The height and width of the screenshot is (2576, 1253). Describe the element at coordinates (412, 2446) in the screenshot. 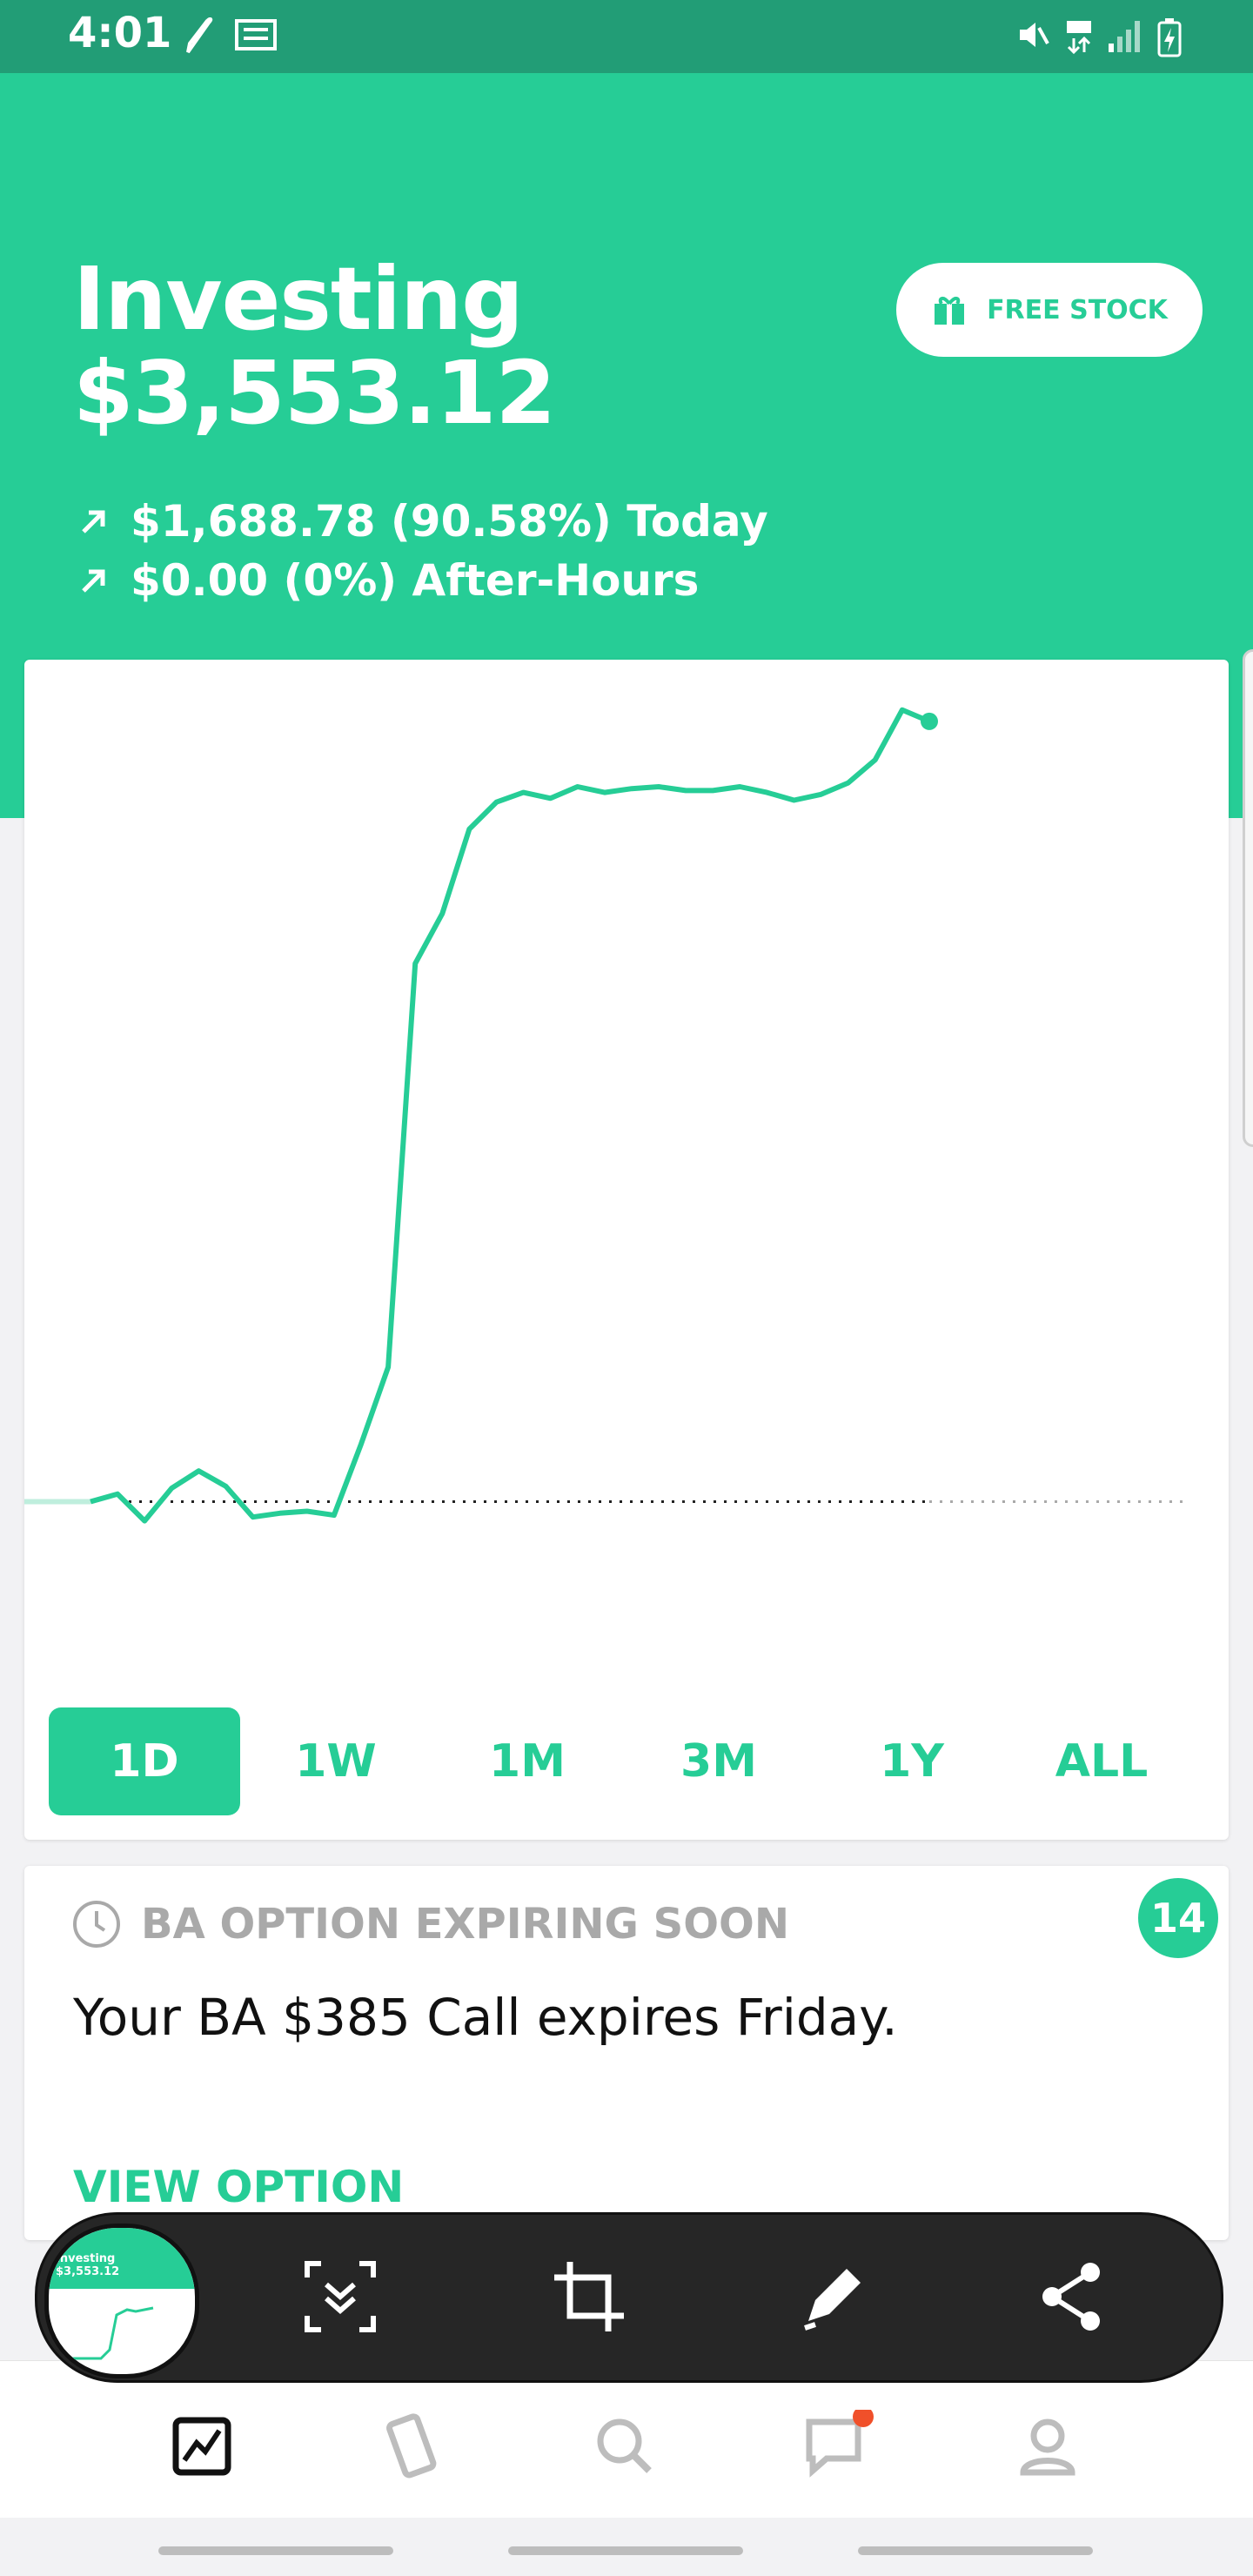

I see `card-icon` at that location.